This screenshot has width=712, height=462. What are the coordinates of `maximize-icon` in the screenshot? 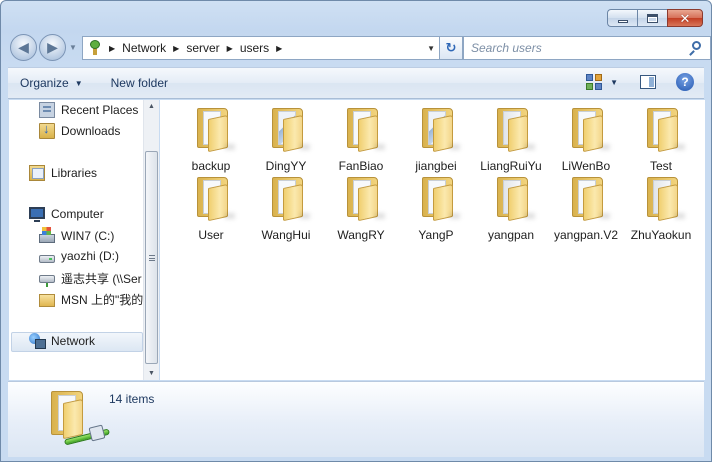 It's located at (652, 18).